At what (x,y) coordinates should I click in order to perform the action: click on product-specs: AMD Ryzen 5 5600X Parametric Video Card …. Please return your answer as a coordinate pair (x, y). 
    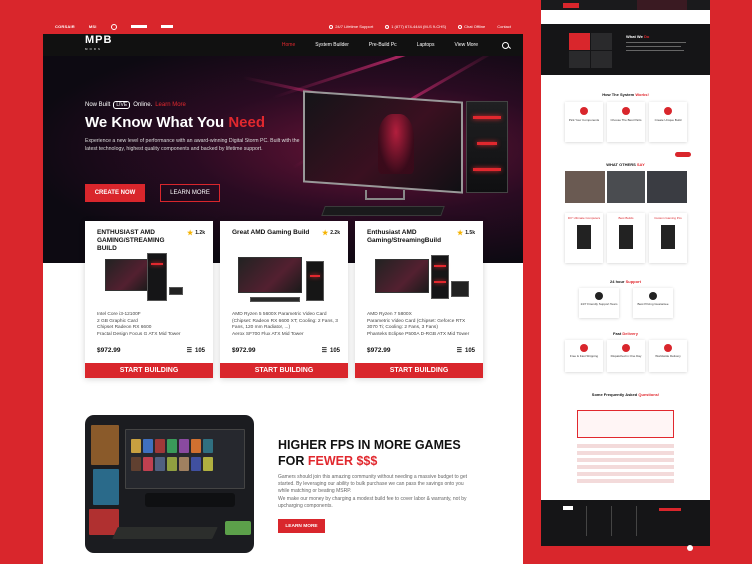
    Looking at the image, I should click on (285, 324).